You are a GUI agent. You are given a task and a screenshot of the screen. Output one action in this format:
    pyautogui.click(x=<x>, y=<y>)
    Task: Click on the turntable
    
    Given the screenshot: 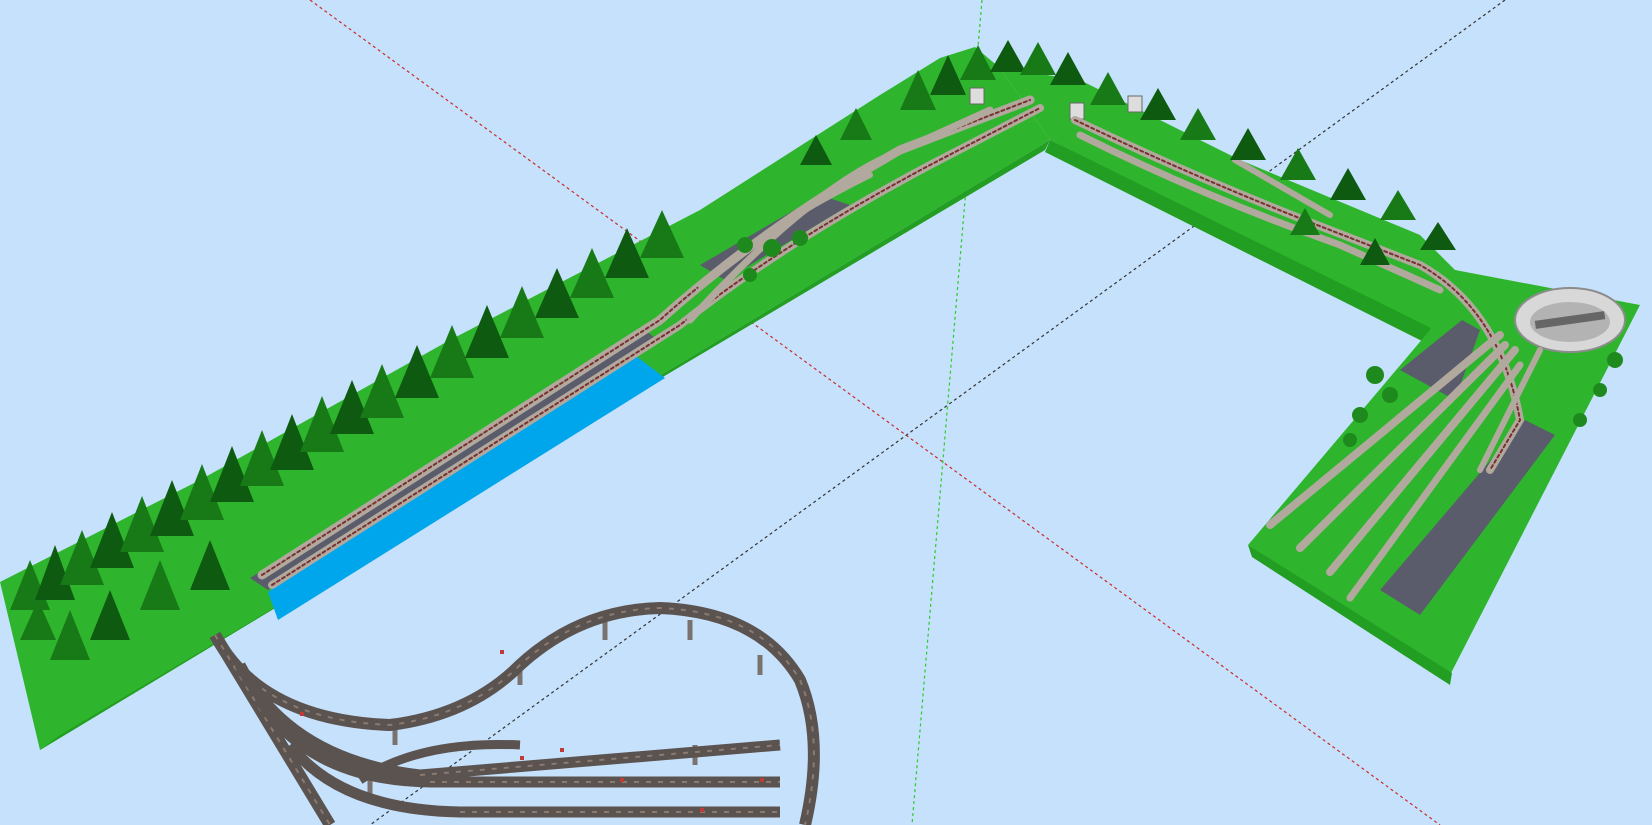 What is the action you would take?
    pyautogui.click(x=1570, y=320)
    